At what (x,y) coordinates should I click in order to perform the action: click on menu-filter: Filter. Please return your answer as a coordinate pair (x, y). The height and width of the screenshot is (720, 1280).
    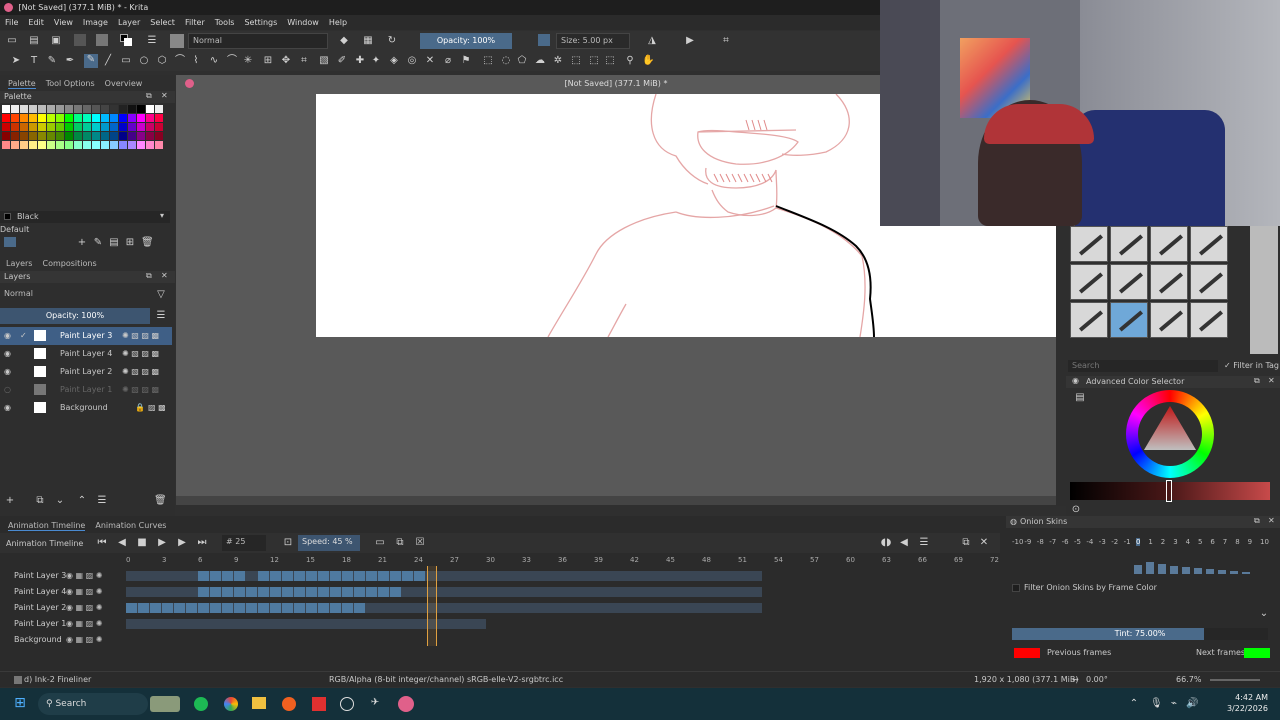
    Looking at the image, I should click on (195, 22).